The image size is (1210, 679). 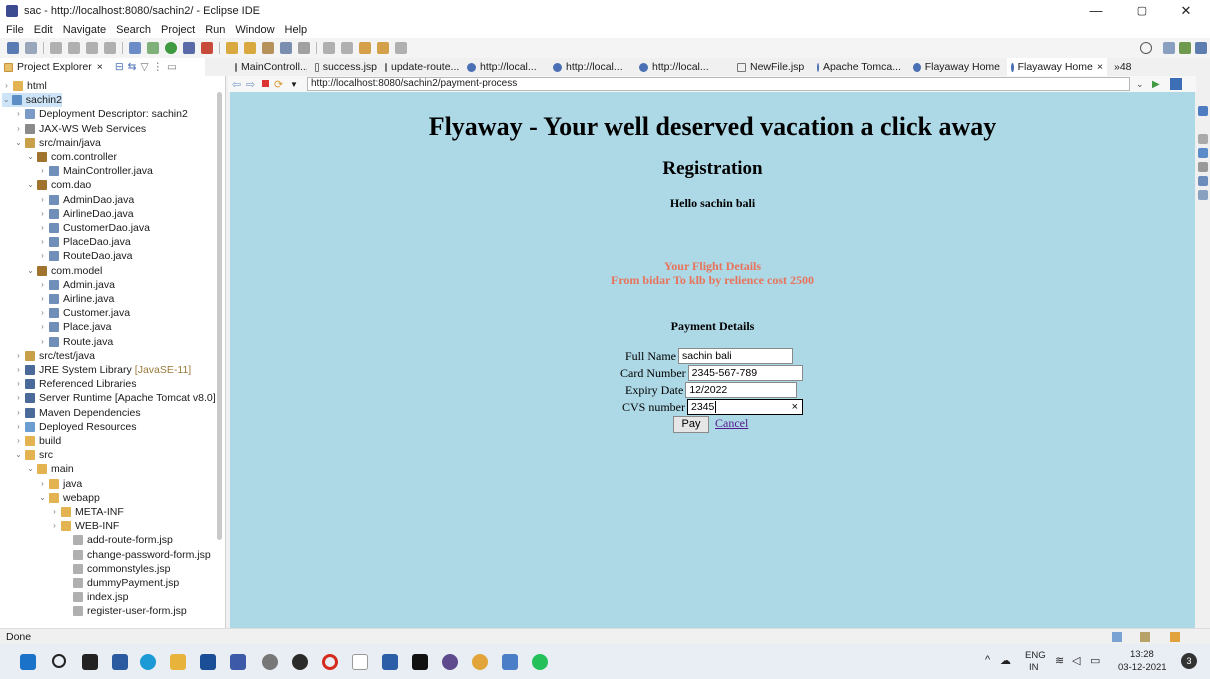 I want to click on tree-item: ⌄ com.dao, so click(x=58, y=185).